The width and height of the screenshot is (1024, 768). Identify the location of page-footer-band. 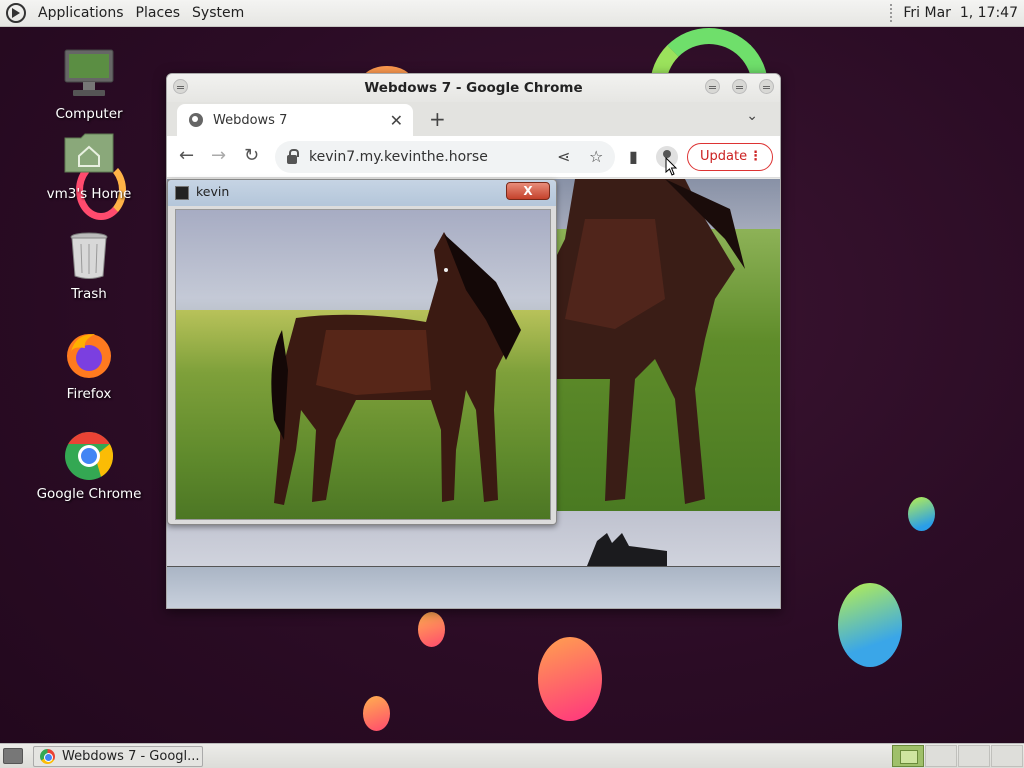
(473, 587).